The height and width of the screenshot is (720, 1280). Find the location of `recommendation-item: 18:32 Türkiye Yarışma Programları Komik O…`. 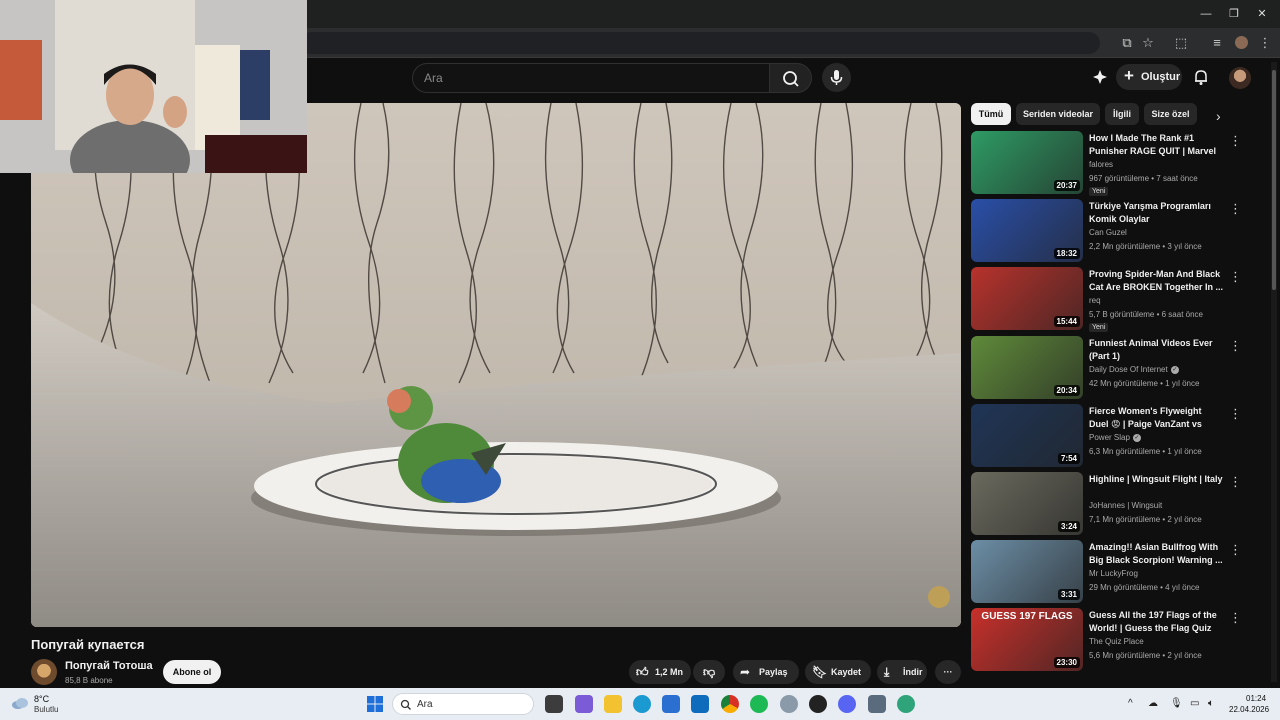

recommendation-item: 18:32 Türkiye Yarışma Programları Komik O… is located at coordinates (1106, 230).